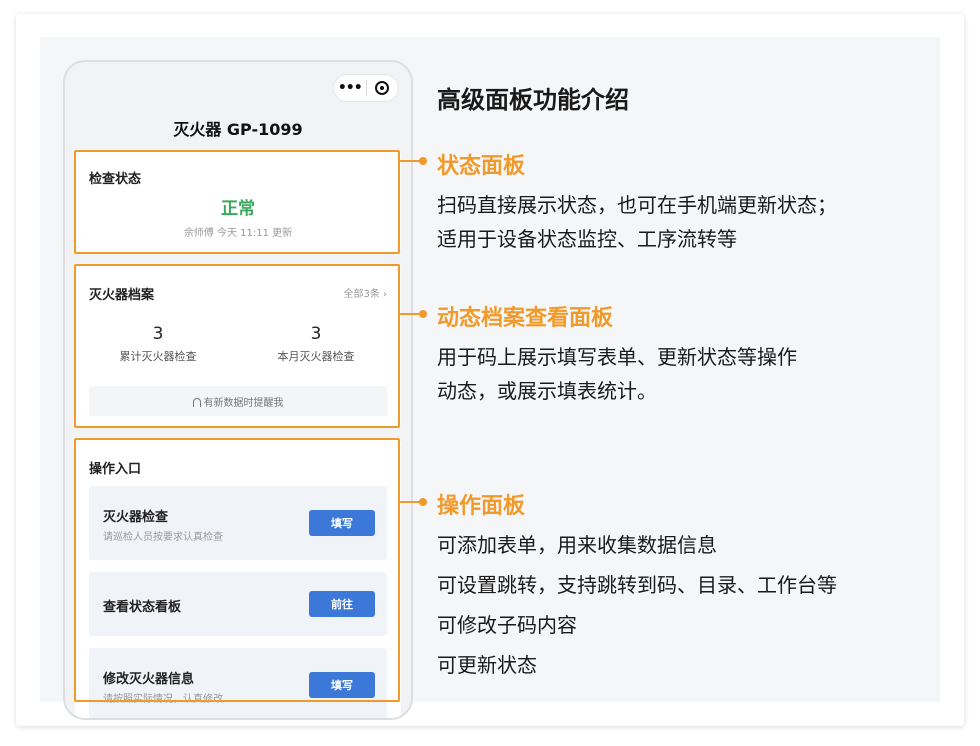 Image resolution: width=980 pixels, height=746 pixels. I want to click on mini-program-capsule: •••, so click(366, 88).